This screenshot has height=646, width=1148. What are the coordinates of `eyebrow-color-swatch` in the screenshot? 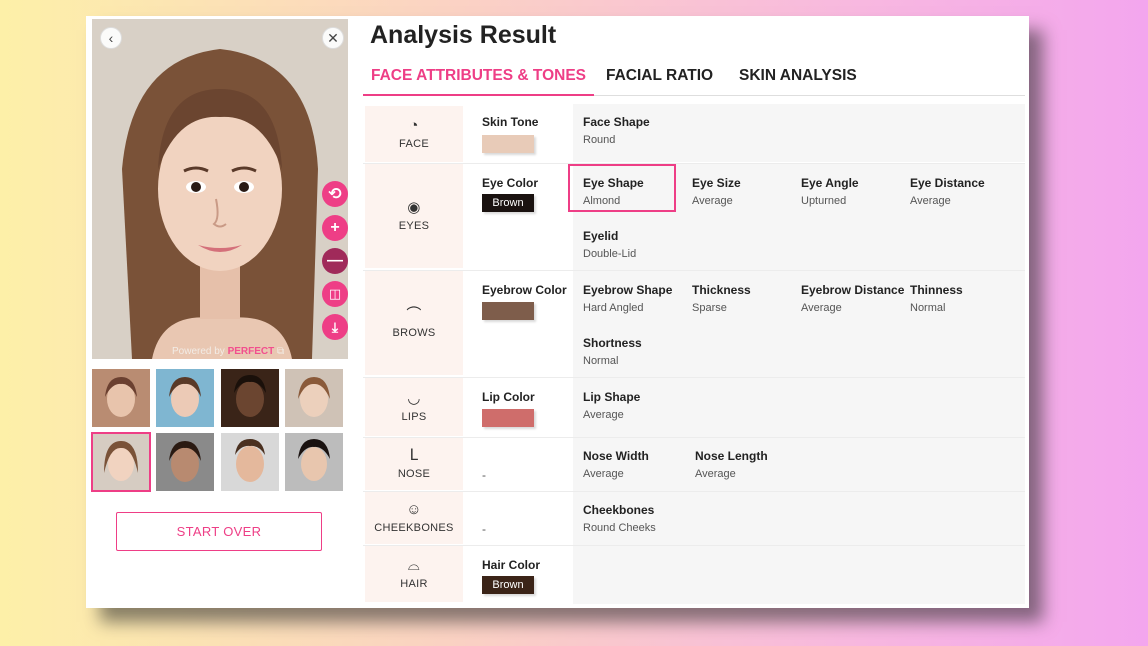 It's located at (508, 311).